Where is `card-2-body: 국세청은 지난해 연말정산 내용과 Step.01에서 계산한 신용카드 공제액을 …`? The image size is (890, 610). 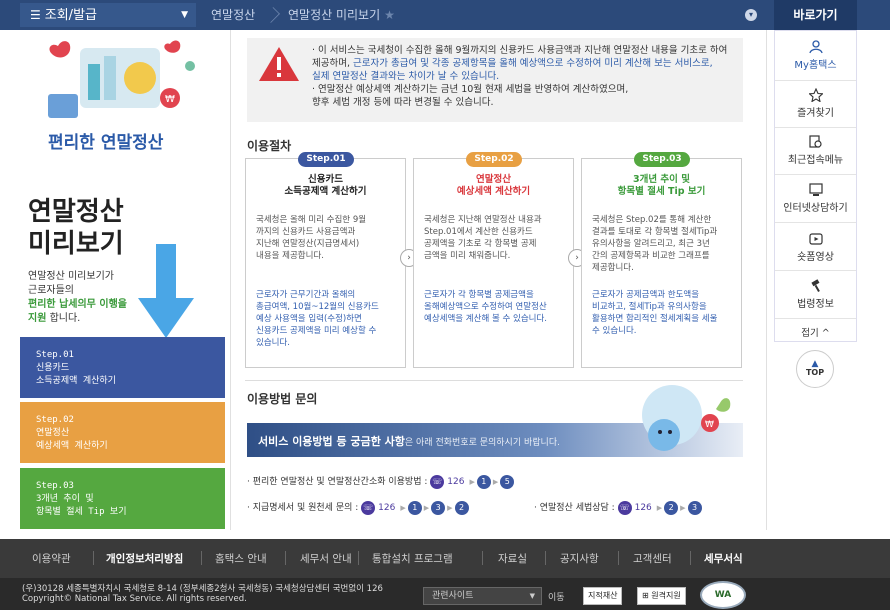
card-2-body: 국세청은 지난해 연말정산 내용과 Step.01에서 계산한 신용카드 공제액을 … is located at coordinates (493, 238).